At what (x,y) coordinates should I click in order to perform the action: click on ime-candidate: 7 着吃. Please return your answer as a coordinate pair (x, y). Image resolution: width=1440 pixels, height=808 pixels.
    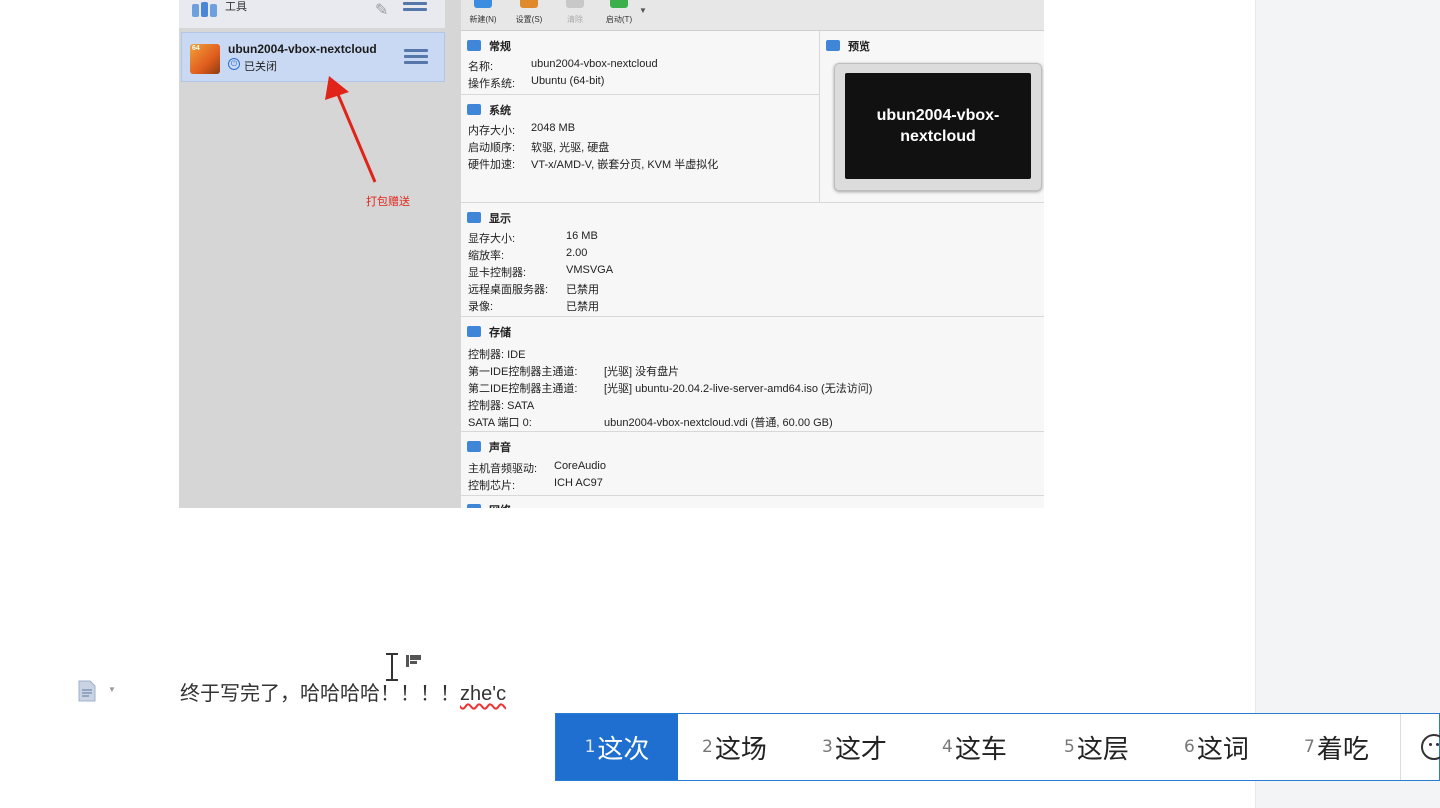
    Looking at the image, I should click on (1336, 747).